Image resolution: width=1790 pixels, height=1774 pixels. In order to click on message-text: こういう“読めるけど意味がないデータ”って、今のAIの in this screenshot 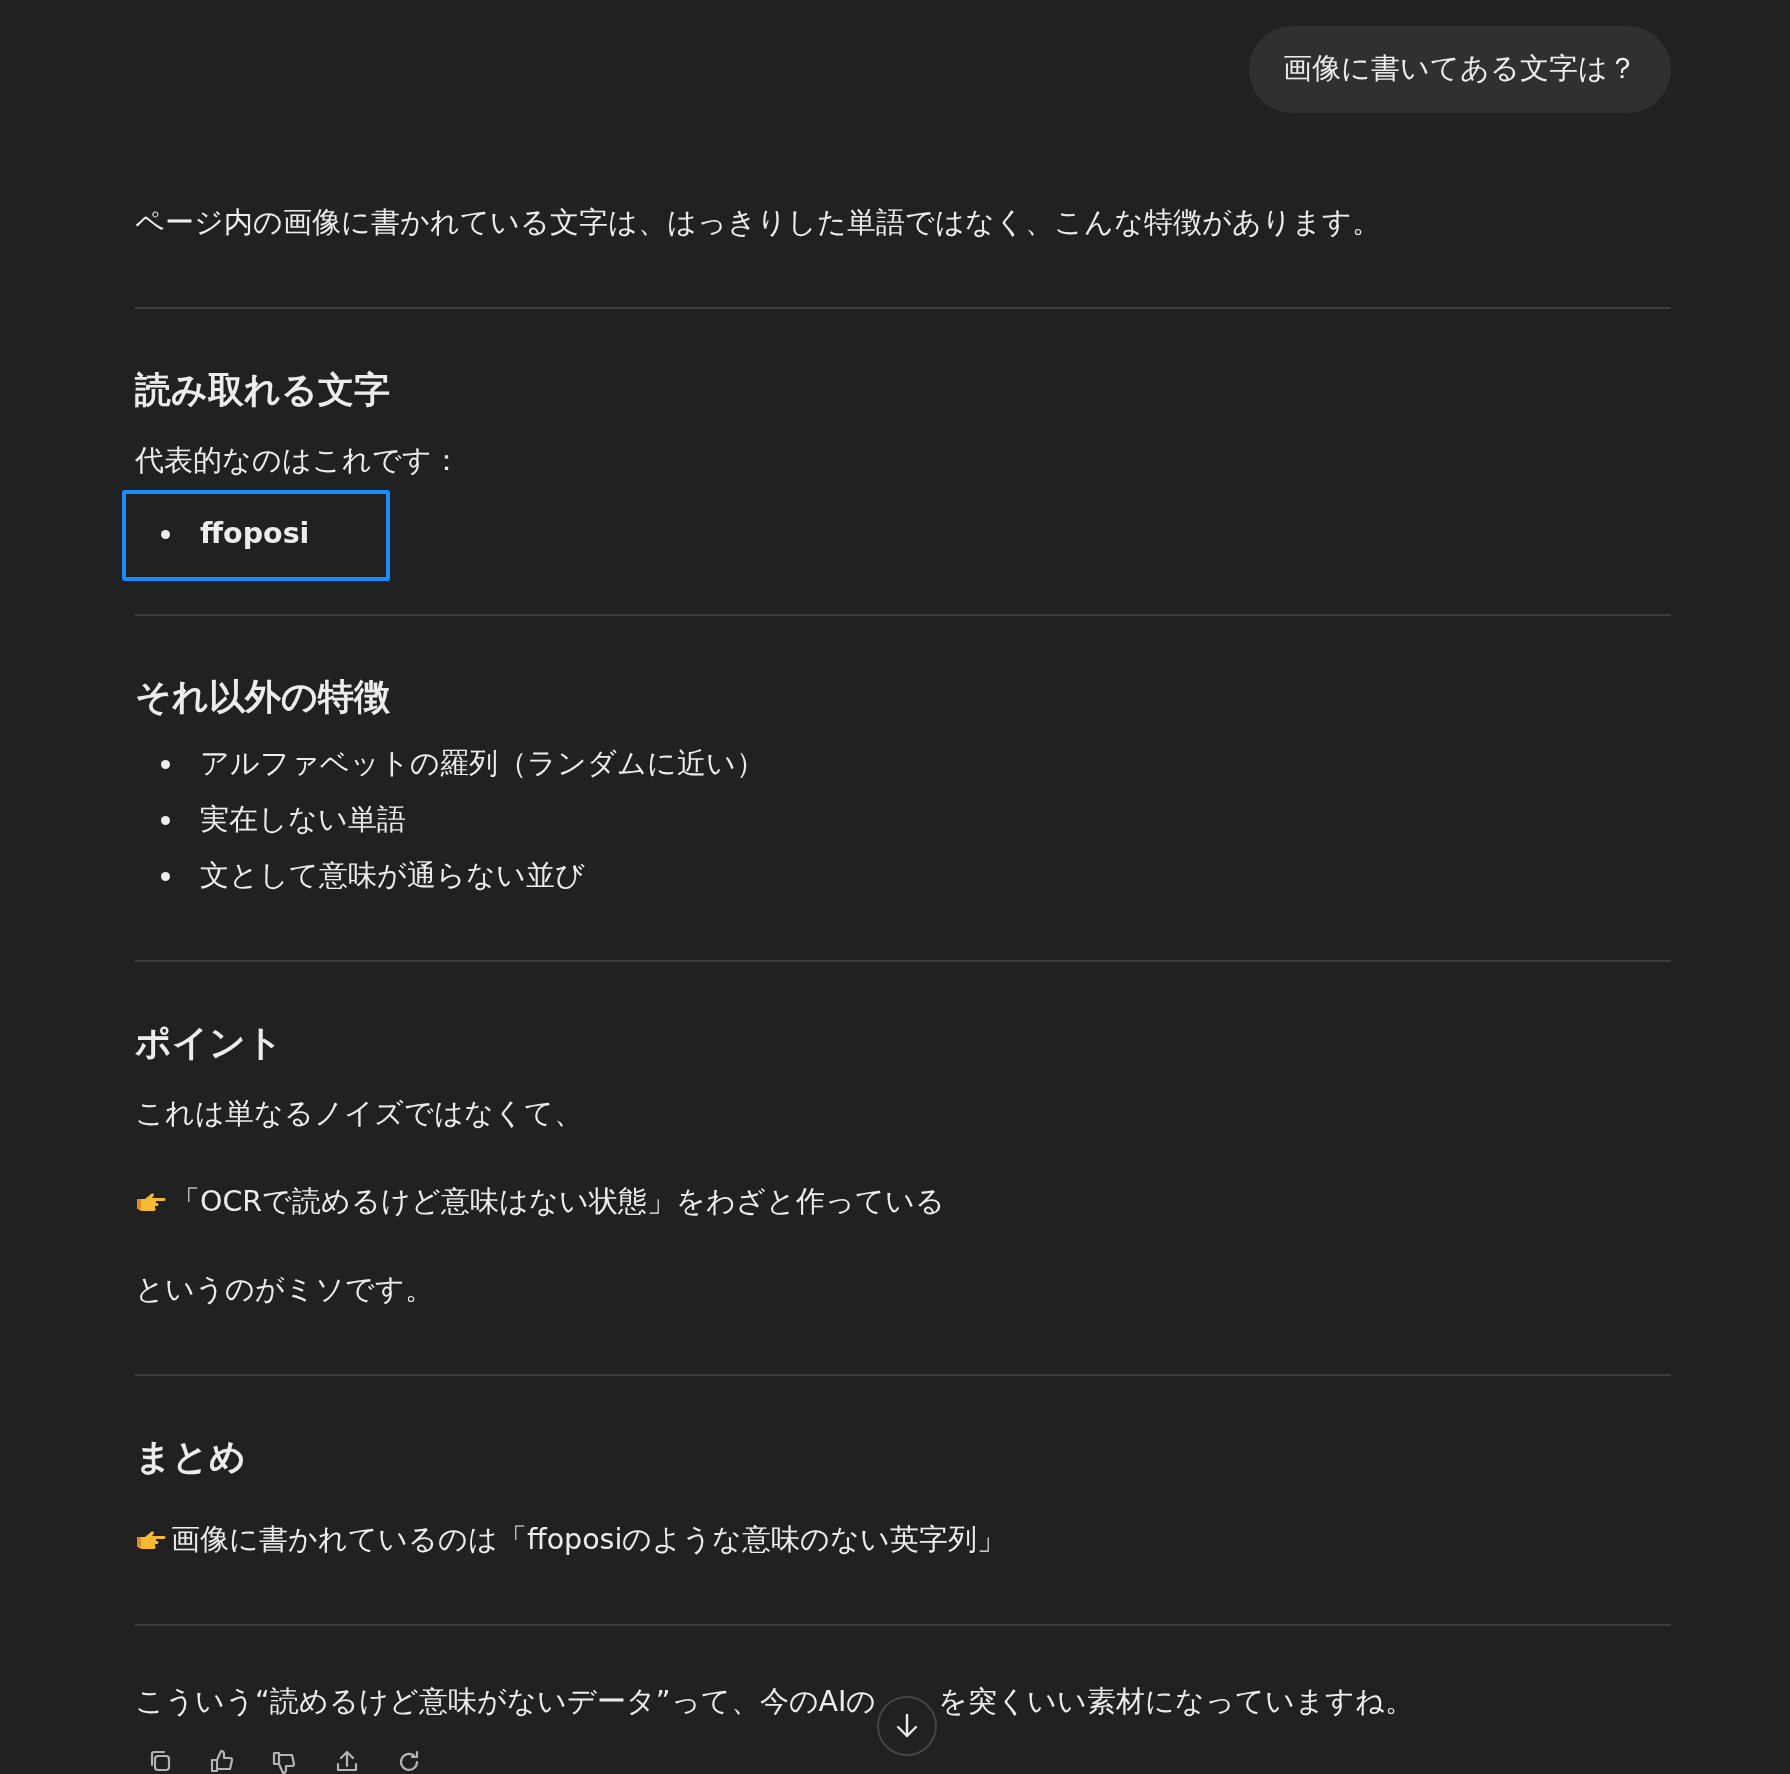, I will do `click(506, 1702)`.